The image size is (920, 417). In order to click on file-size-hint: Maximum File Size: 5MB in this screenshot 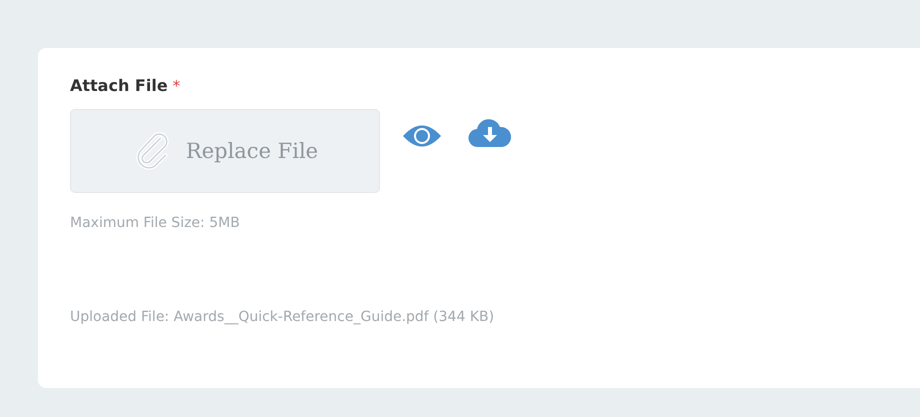, I will do `click(155, 223)`.